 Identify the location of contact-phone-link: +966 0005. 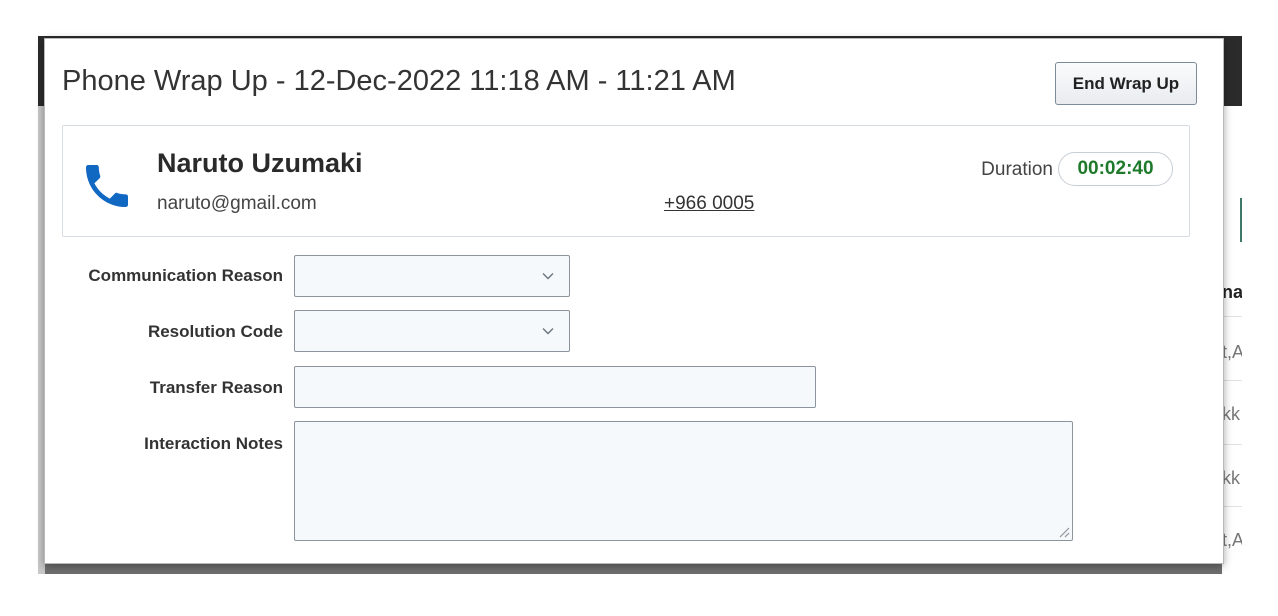
(709, 204).